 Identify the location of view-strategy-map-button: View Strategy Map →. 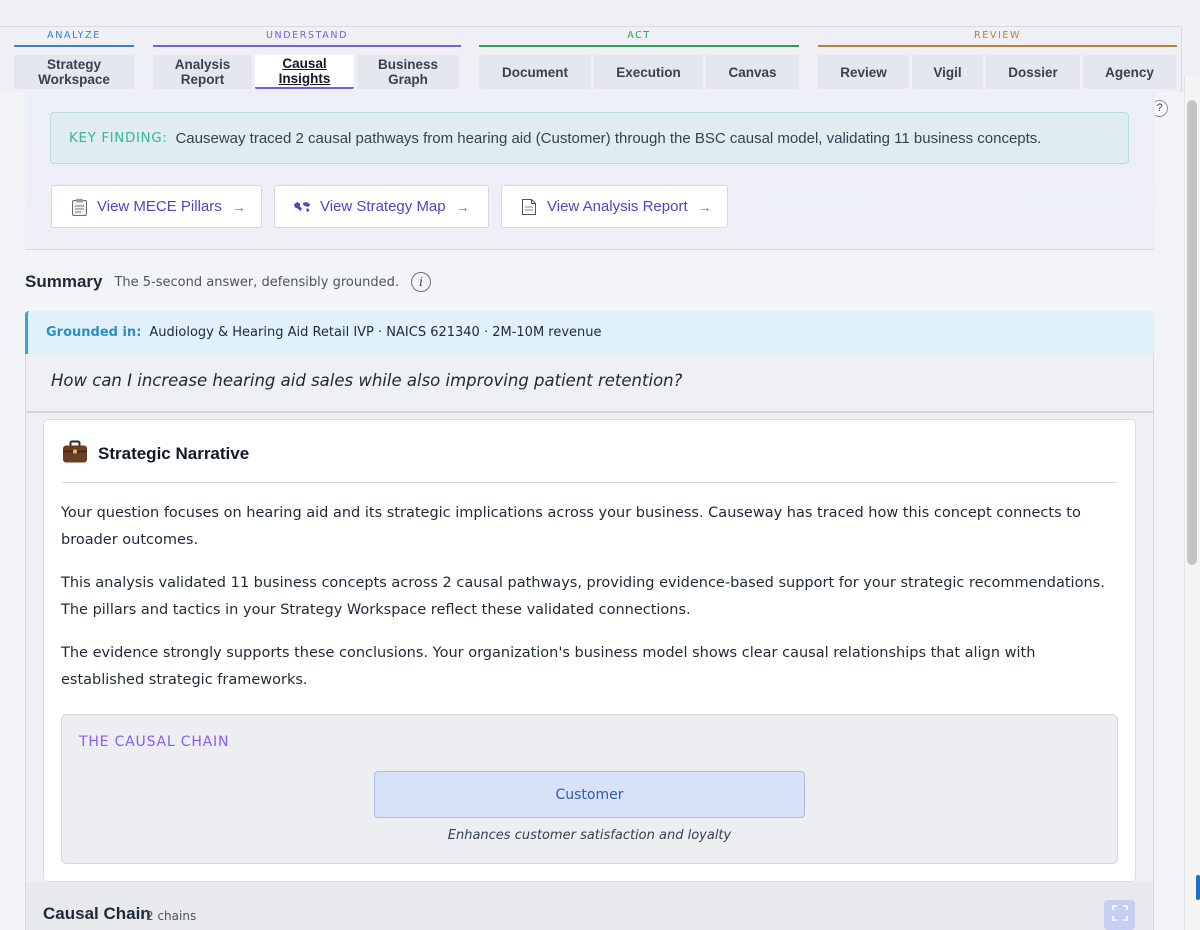
(381, 206).